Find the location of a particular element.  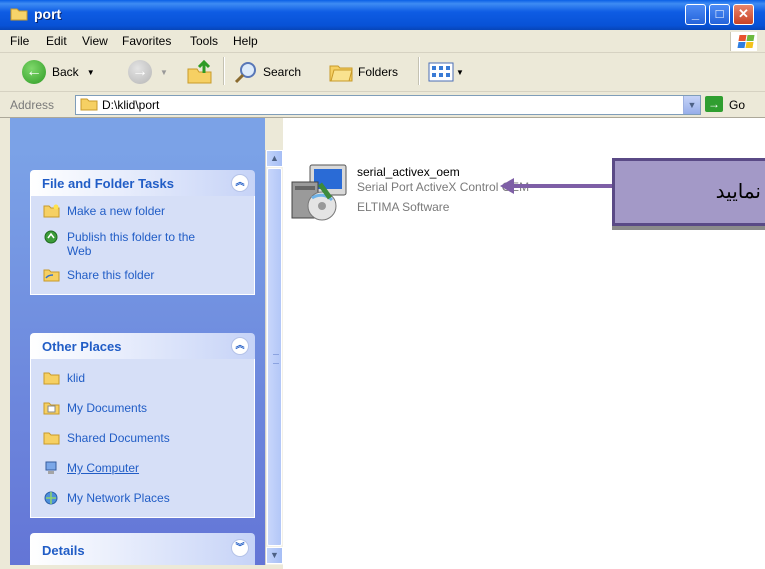

menu-view: View is located at coordinates (95, 41).